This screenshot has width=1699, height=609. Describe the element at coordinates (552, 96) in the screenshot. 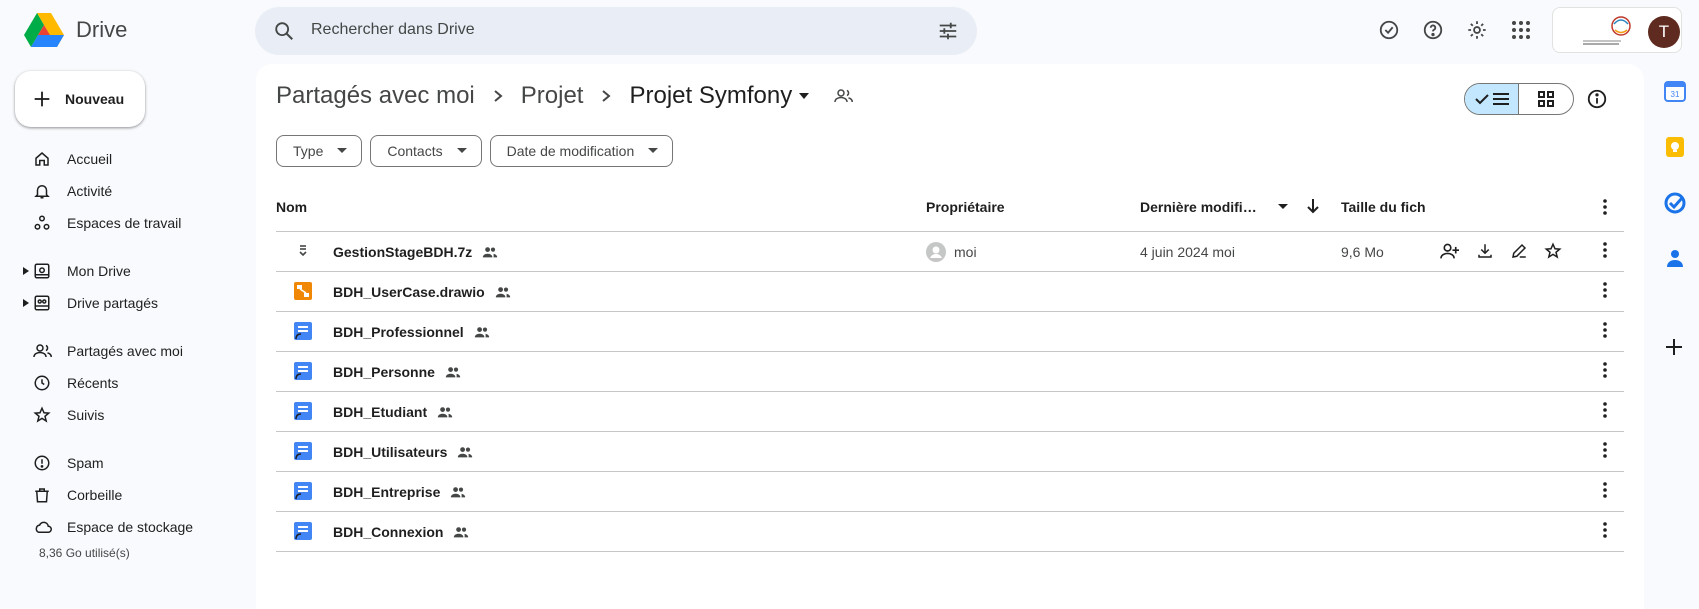

I see `breadcrumb-item: Projet` at that location.